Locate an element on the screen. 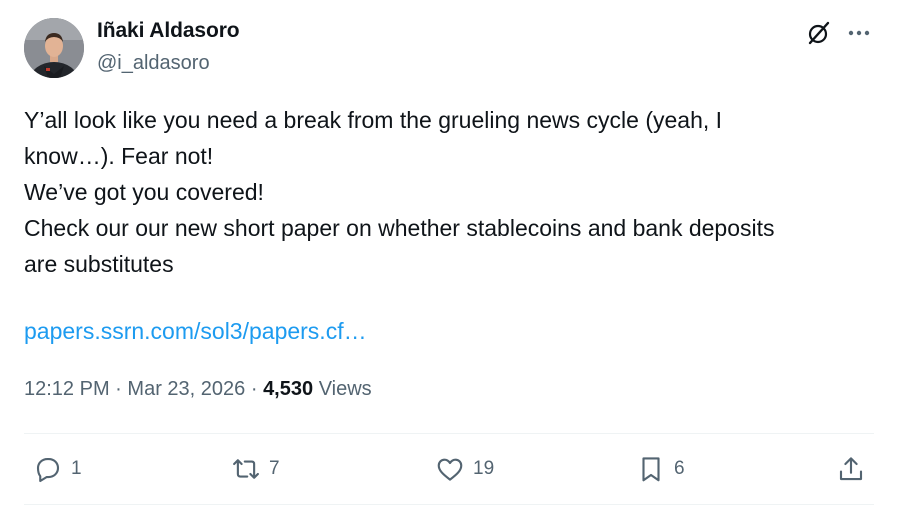 This screenshot has width=898, height=506. views-count: 4,530 is located at coordinates (288, 389).